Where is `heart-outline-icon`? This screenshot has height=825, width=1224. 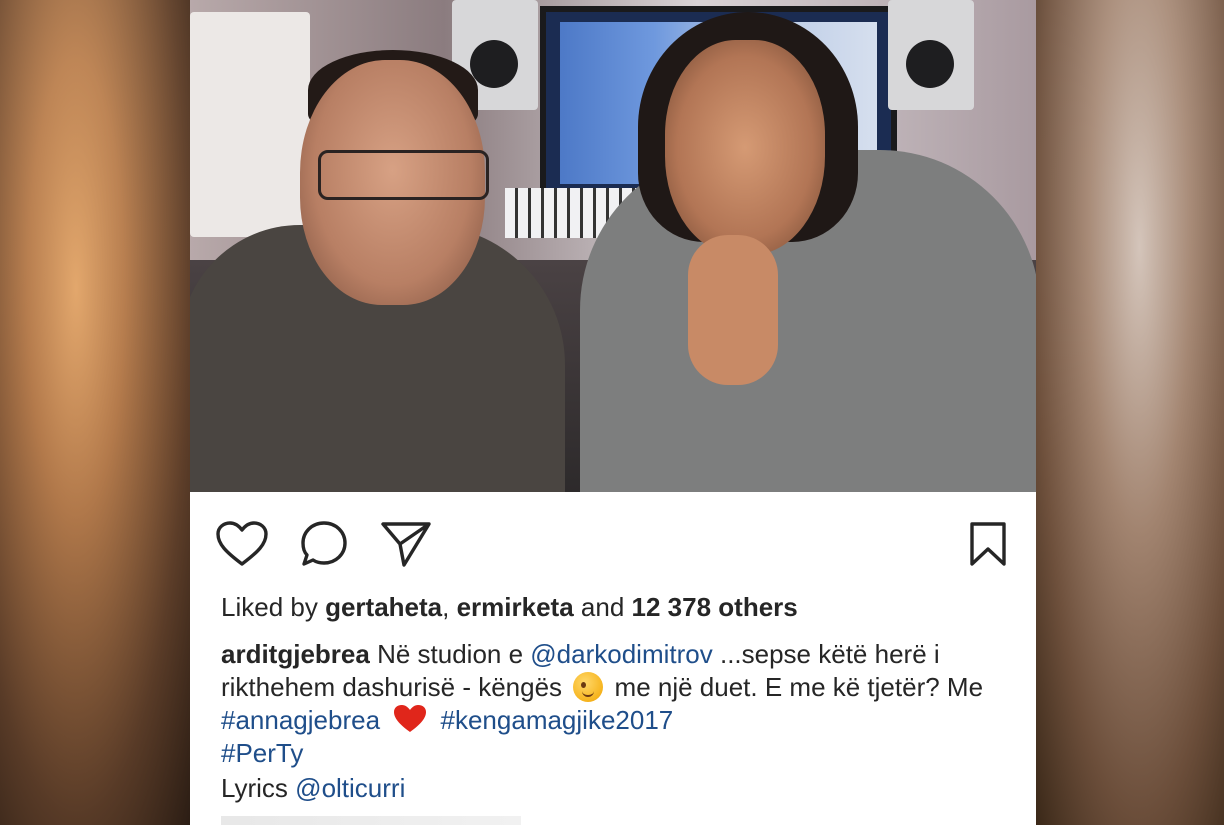 heart-outline-icon is located at coordinates (242, 543).